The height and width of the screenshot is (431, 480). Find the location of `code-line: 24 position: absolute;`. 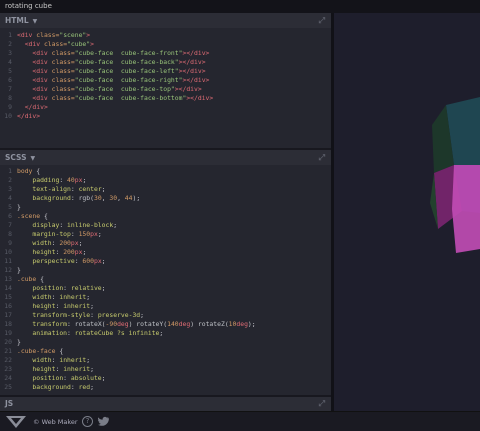

code-line: 24 position: absolute; is located at coordinates (52, 378).